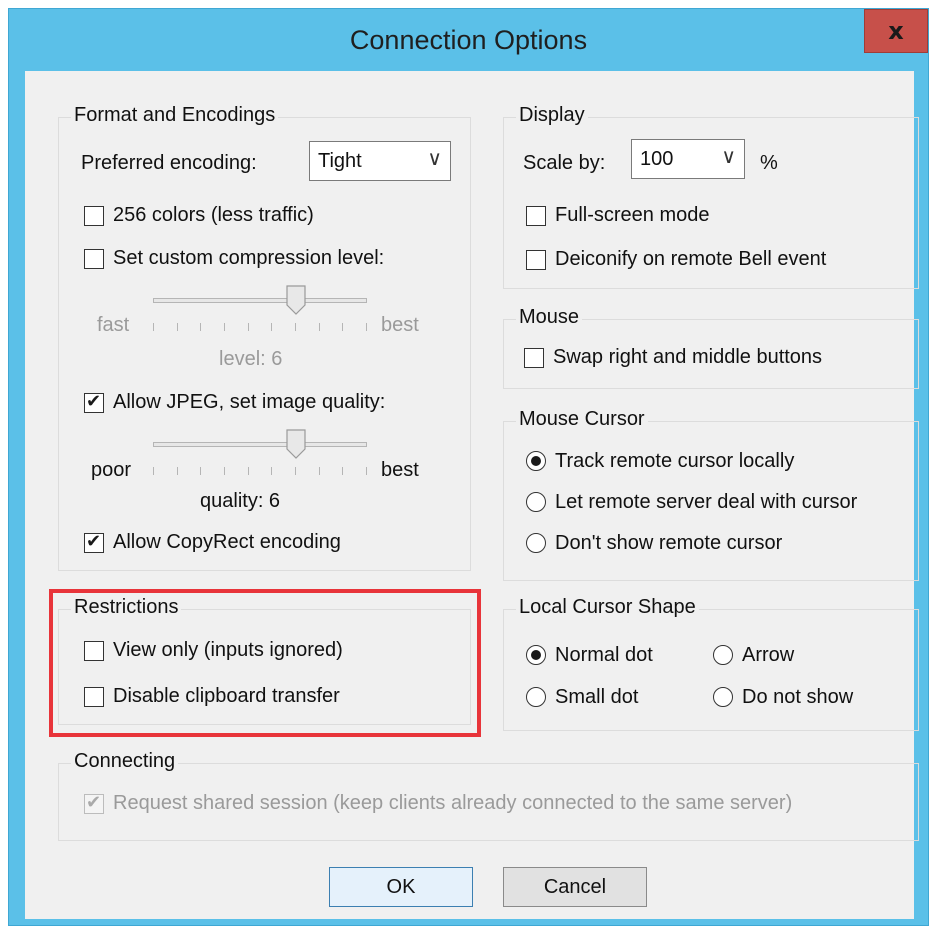 This screenshot has height=933, width=933. Describe the element at coordinates (688, 357) in the screenshot. I see `swap-buttons-label: Swap right and middle buttons` at that location.